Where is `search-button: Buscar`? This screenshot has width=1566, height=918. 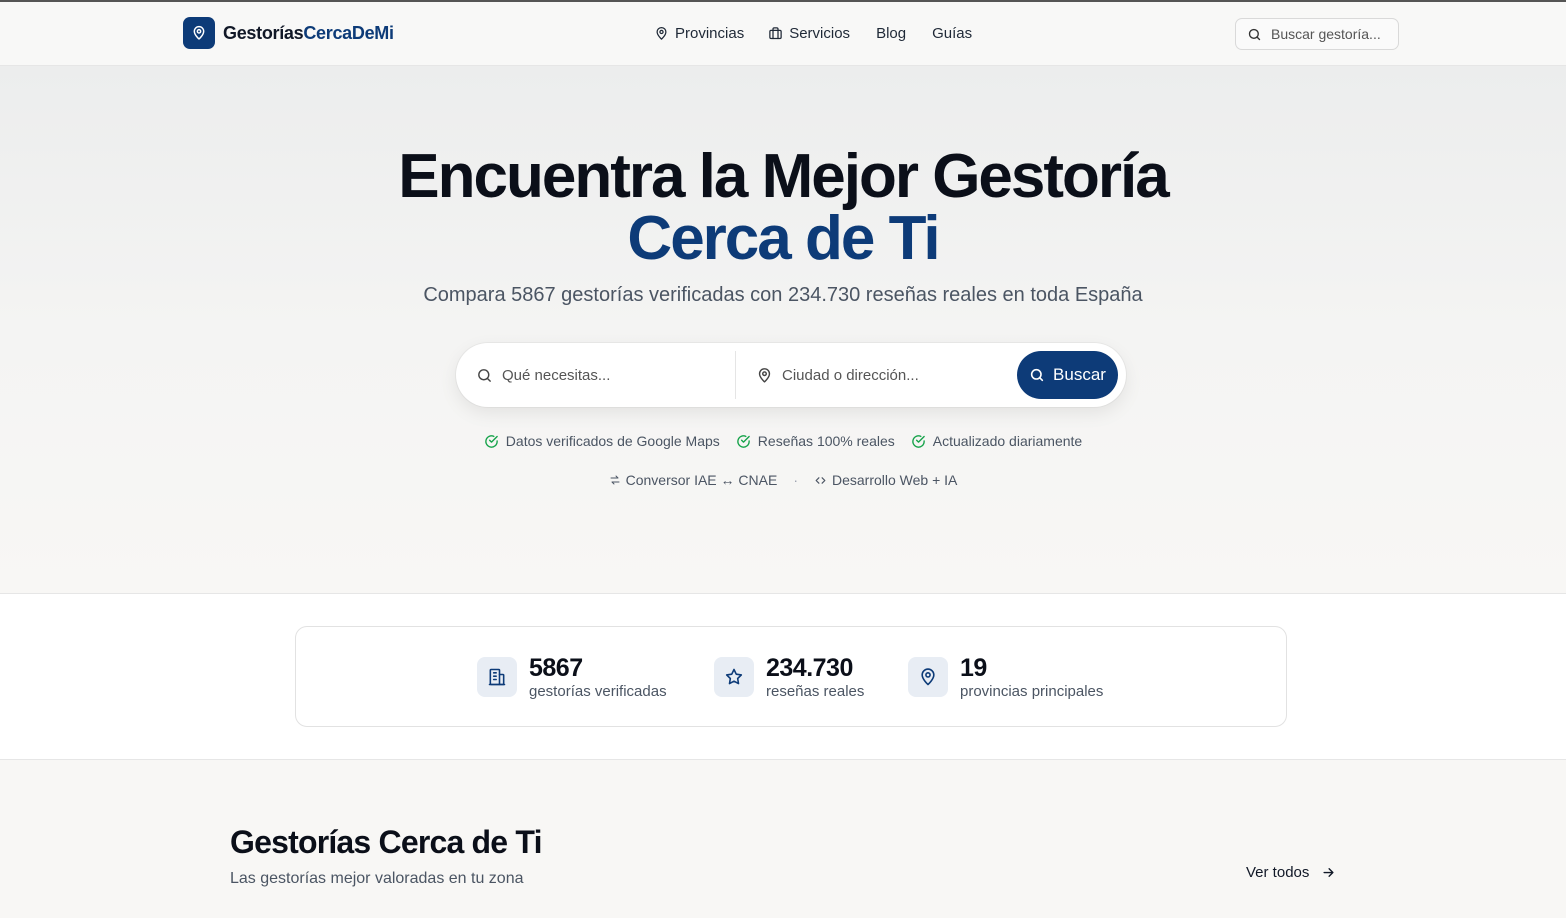
search-button: Buscar is located at coordinates (1067, 375).